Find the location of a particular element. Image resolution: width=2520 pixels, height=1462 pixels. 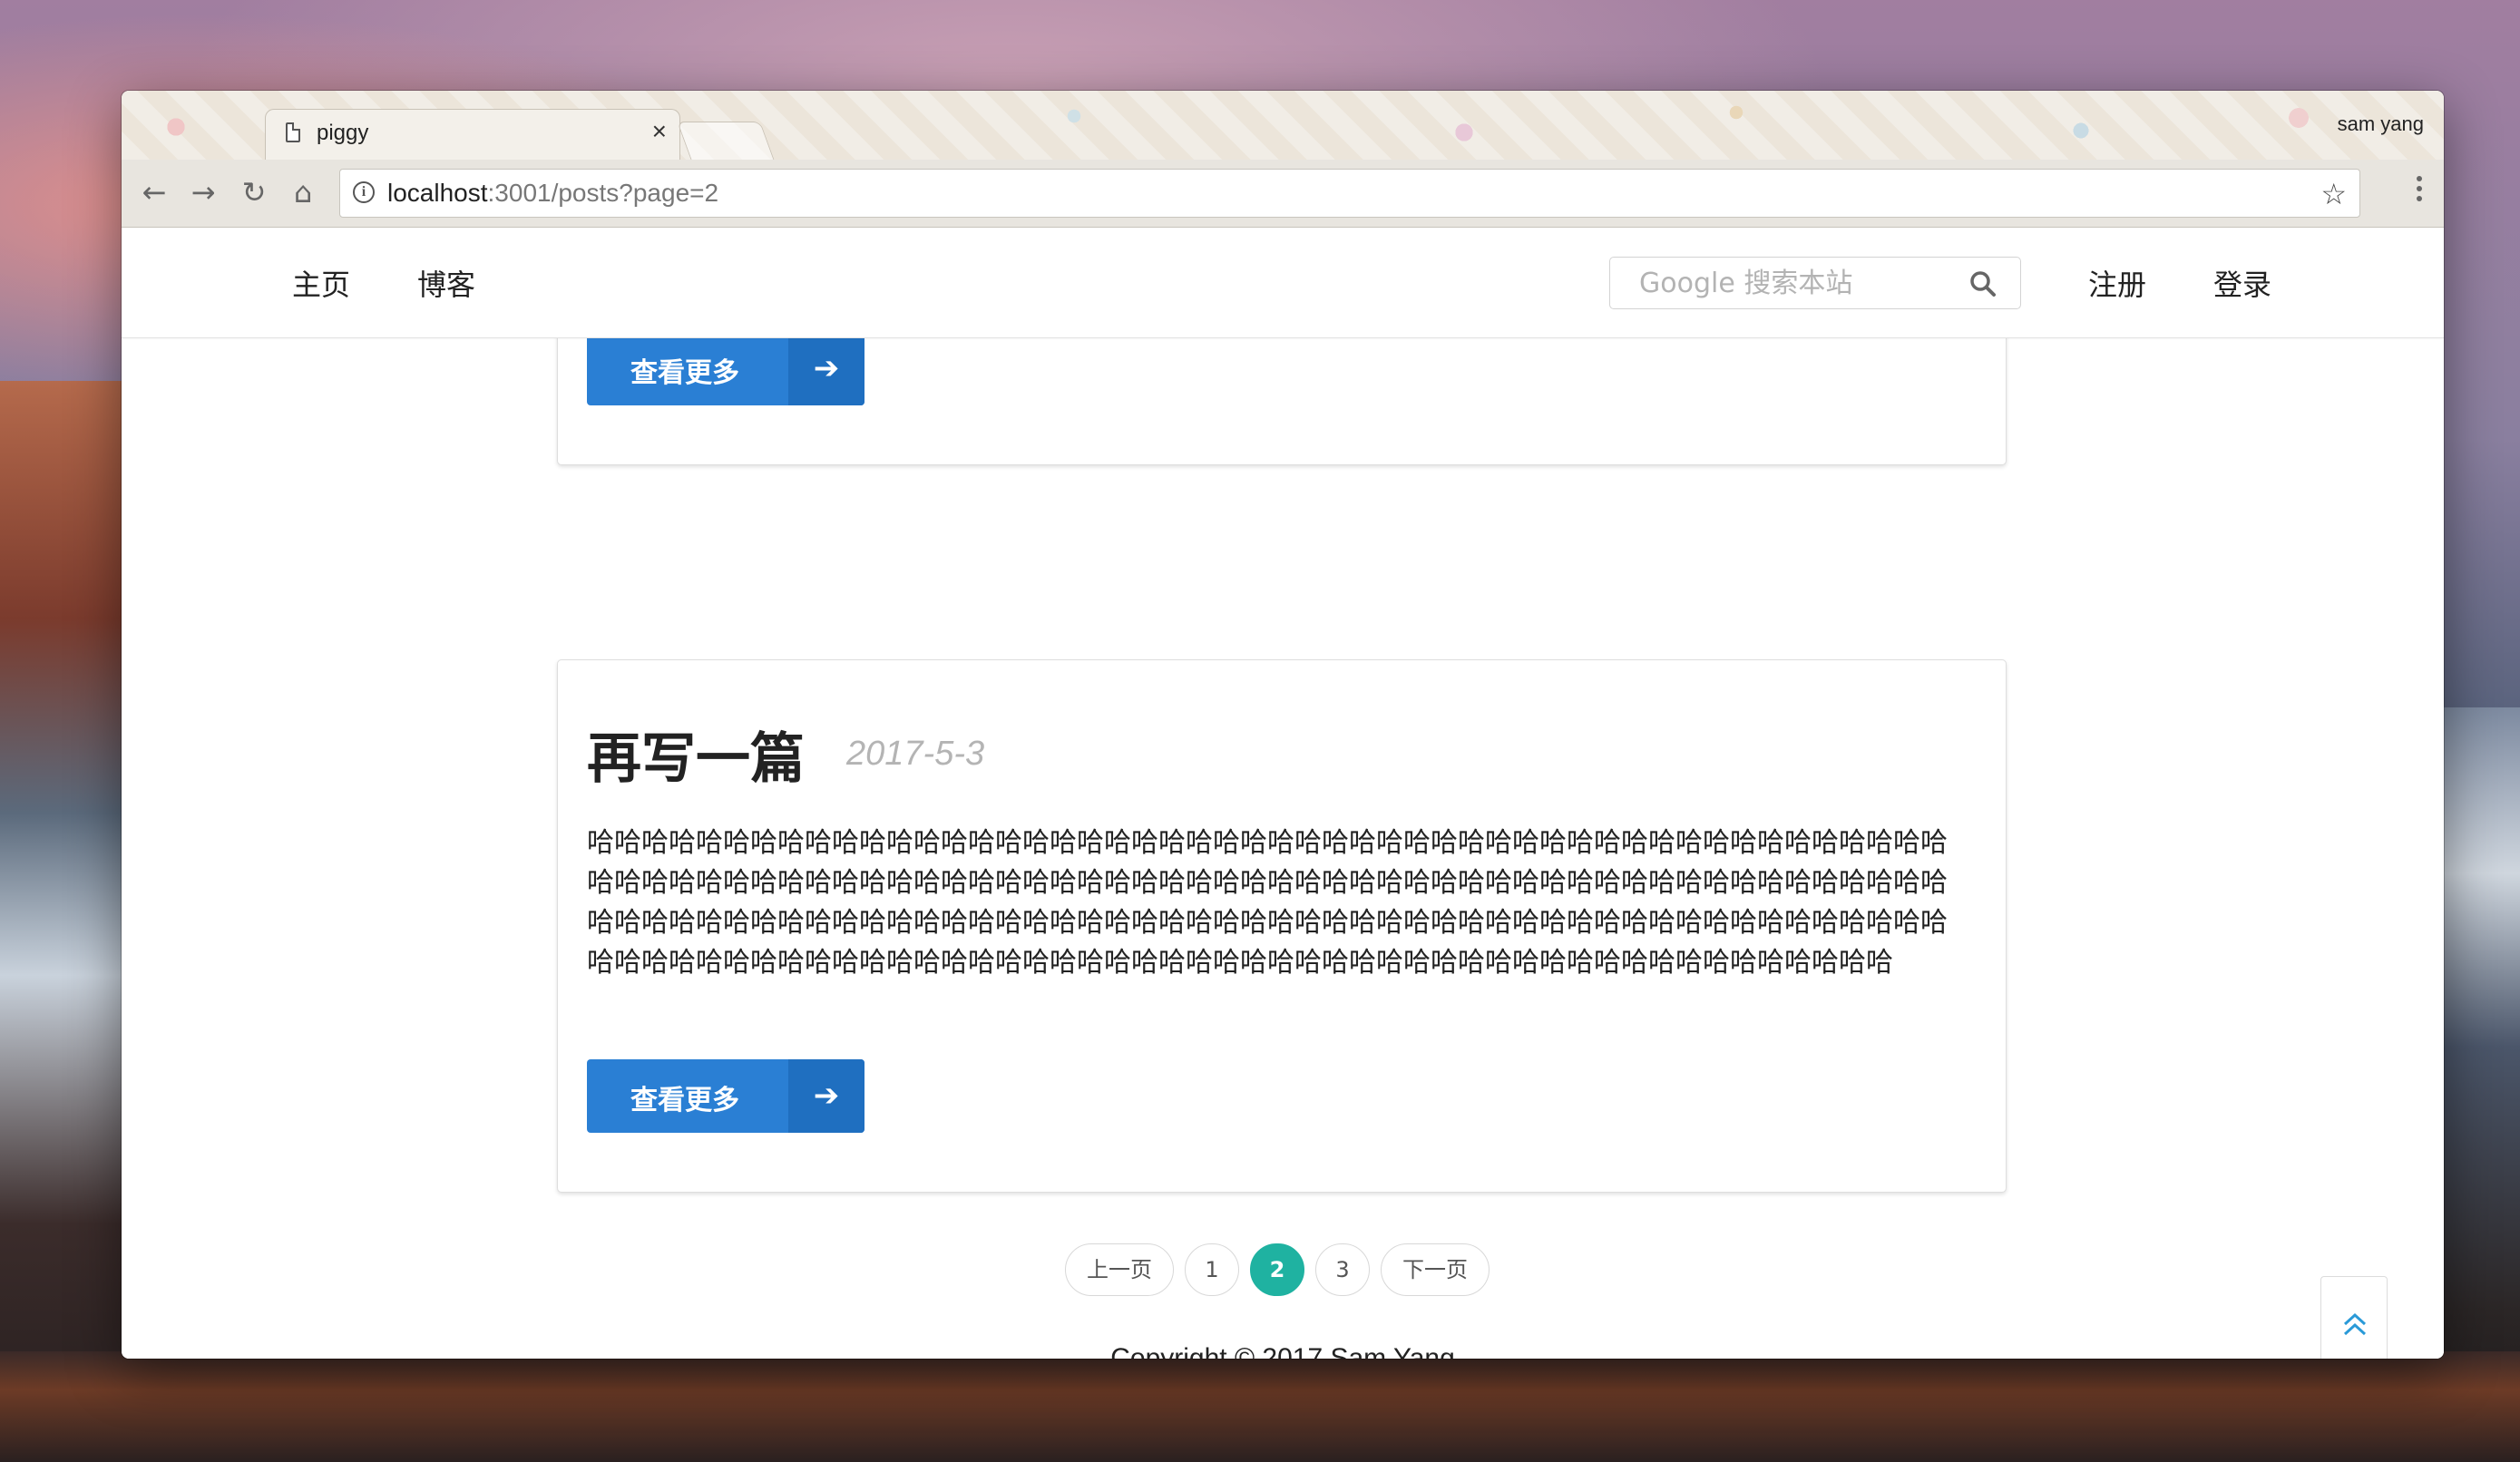

profile-name: sam yang is located at coordinates (2381, 124).